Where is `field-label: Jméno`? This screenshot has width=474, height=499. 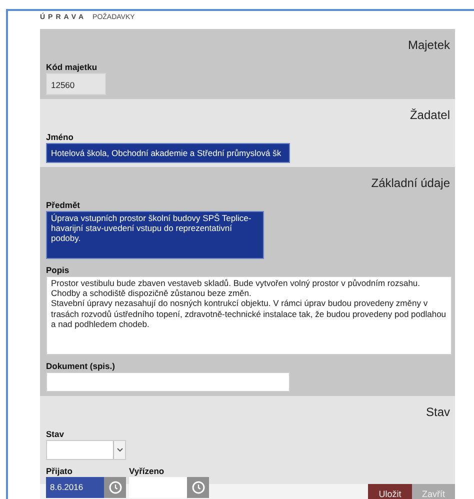
field-label: Jméno is located at coordinates (60, 137).